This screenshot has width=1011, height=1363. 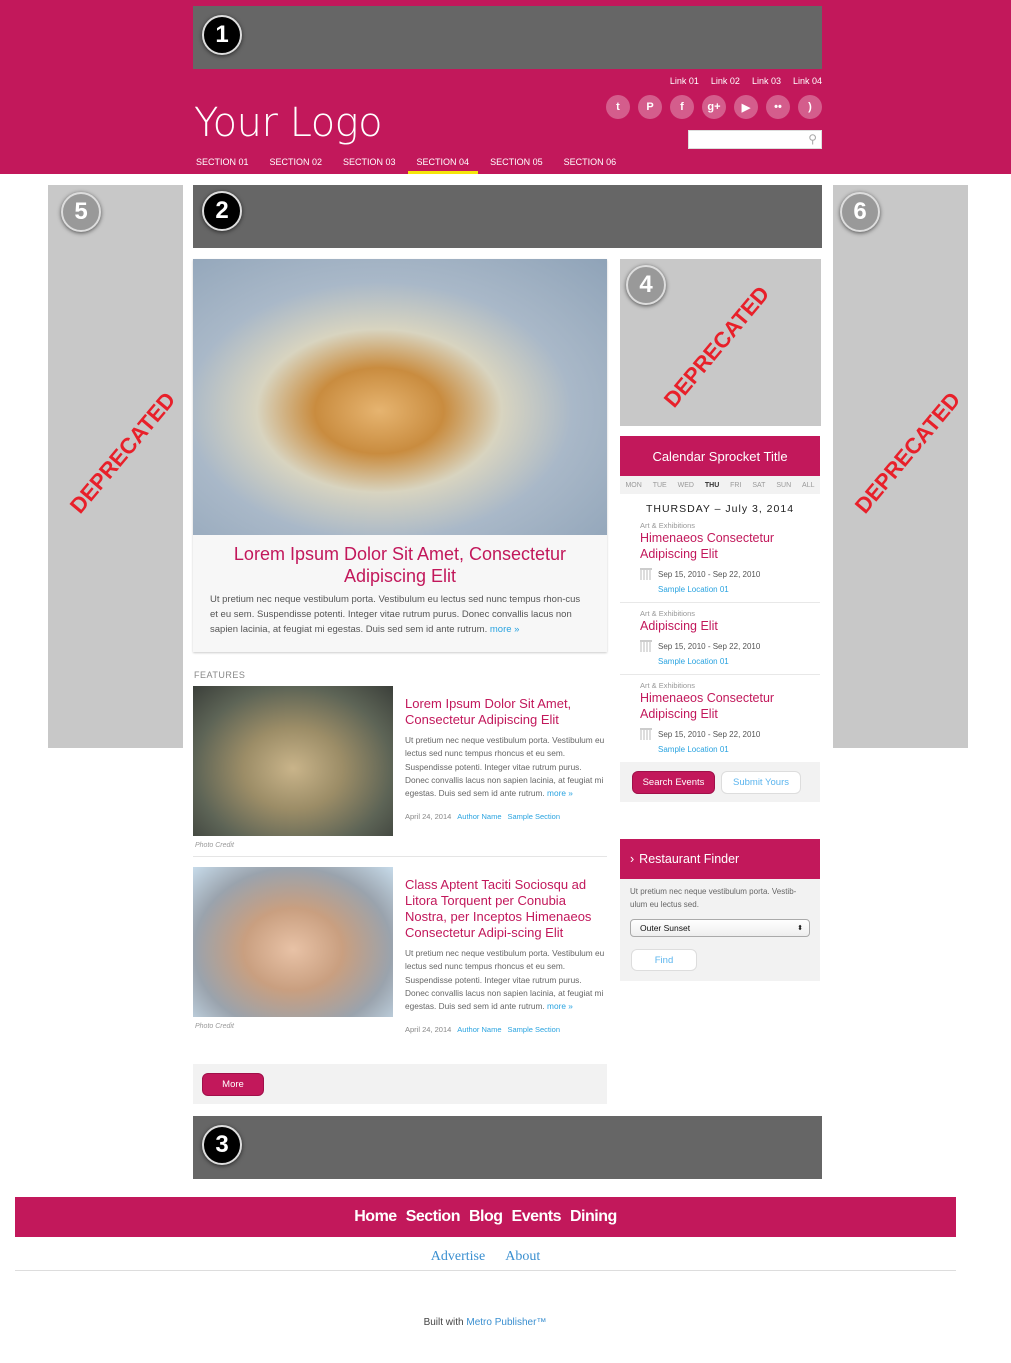 I want to click on selected-value: Outer Sunset, so click(x=665, y=928).